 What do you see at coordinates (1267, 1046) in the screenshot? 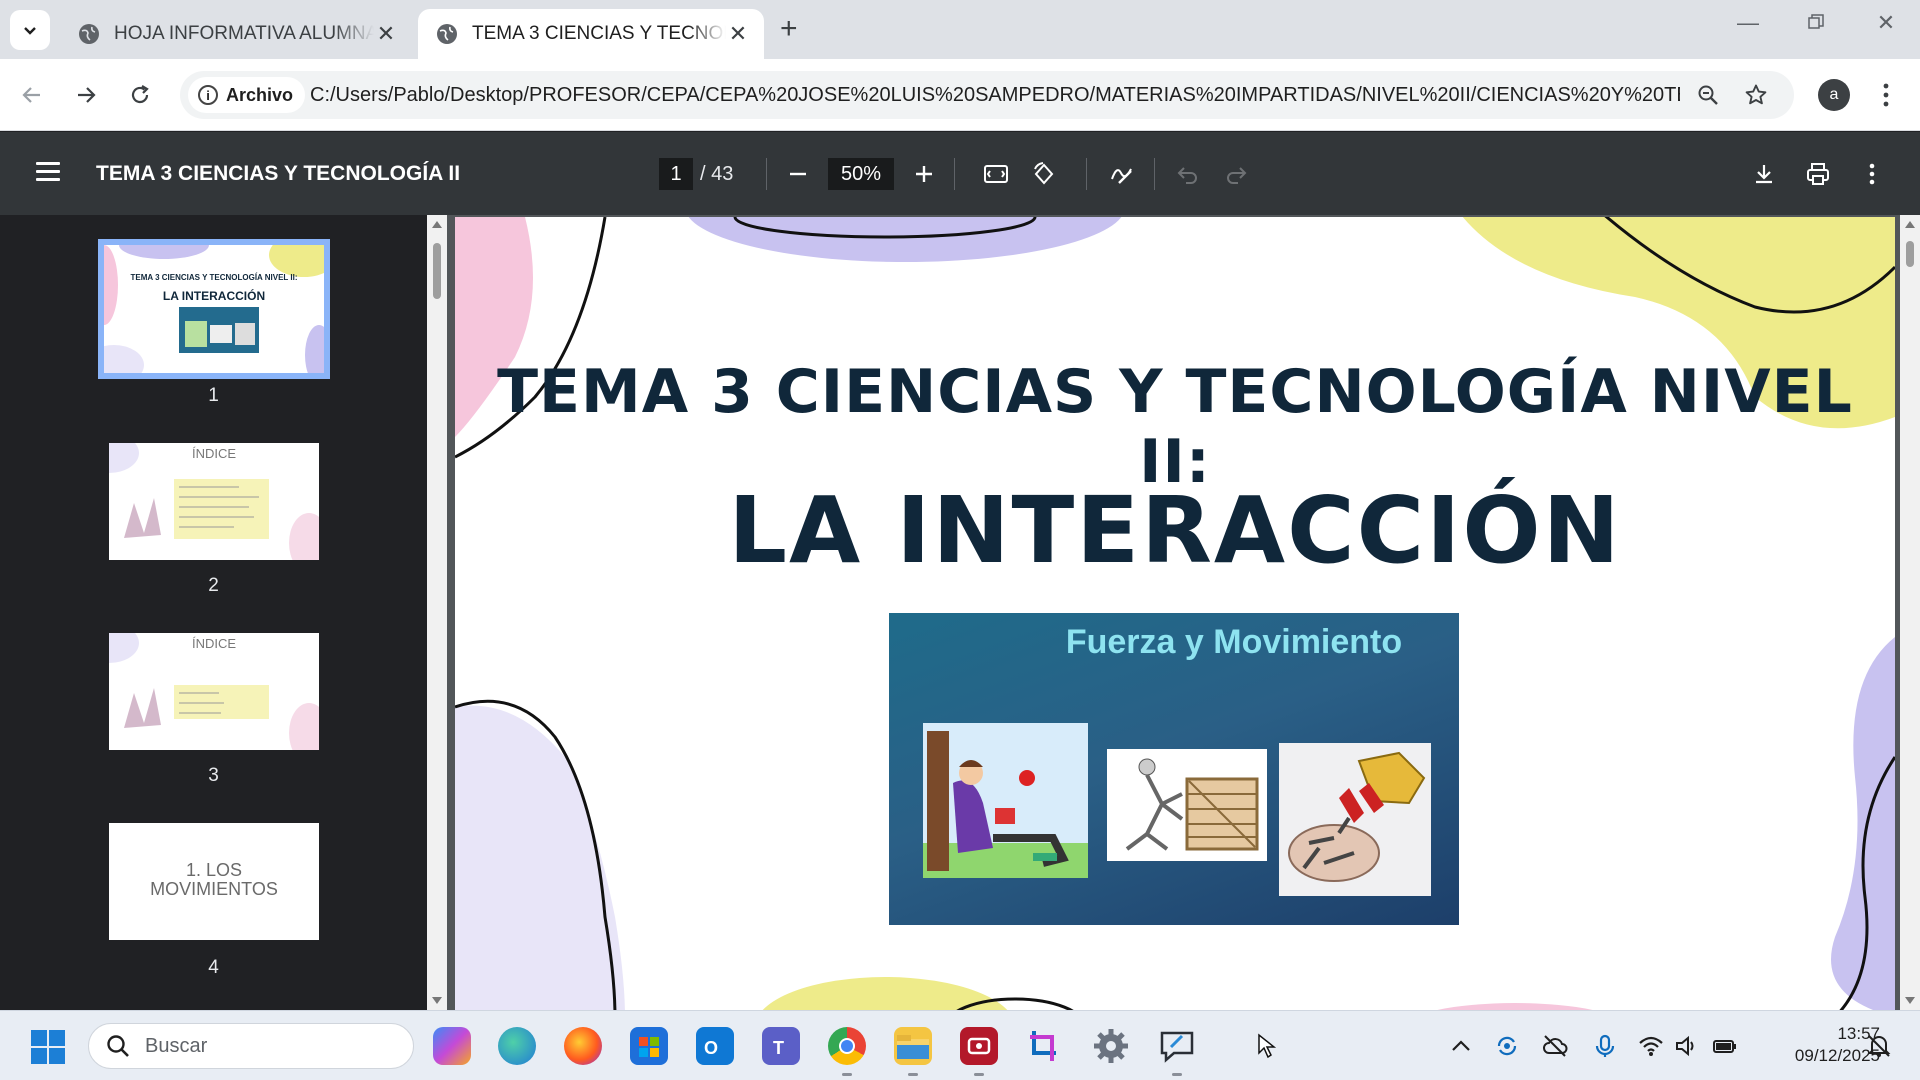
I see `mouse-cursor-icon` at bounding box center [1267, 1046].